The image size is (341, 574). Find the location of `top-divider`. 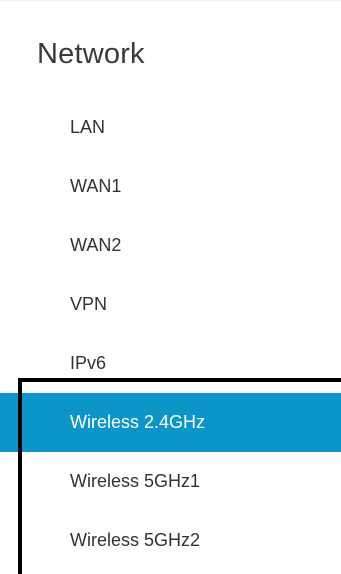

top-divider is located at coordinates (170, 0).